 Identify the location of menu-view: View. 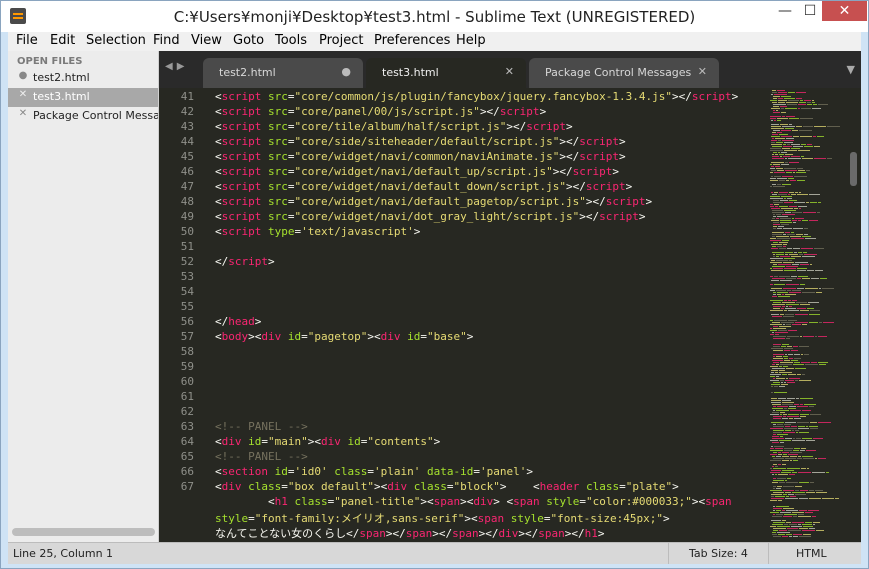
(206, 40).